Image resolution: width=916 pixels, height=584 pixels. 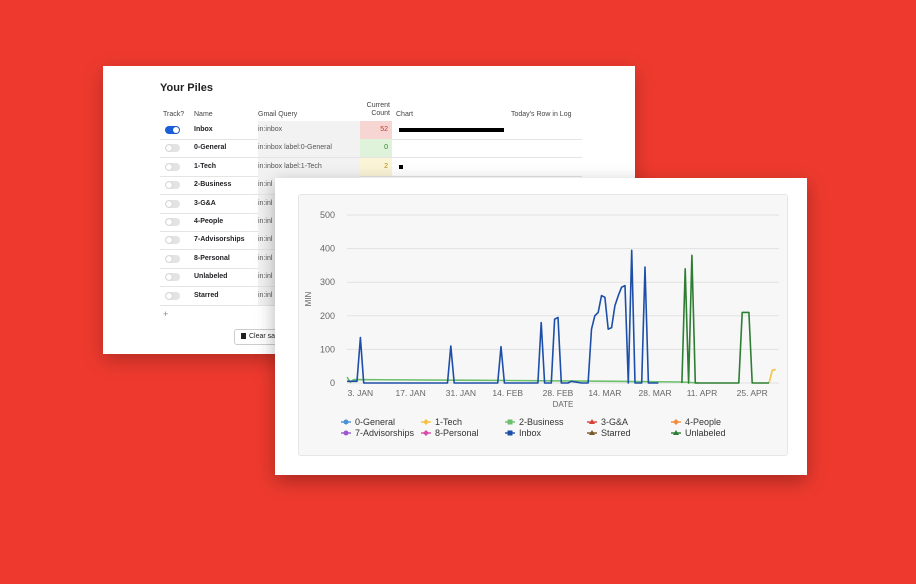 I want to click on pile-name: 3-G&A, so click(x=205, y=203).